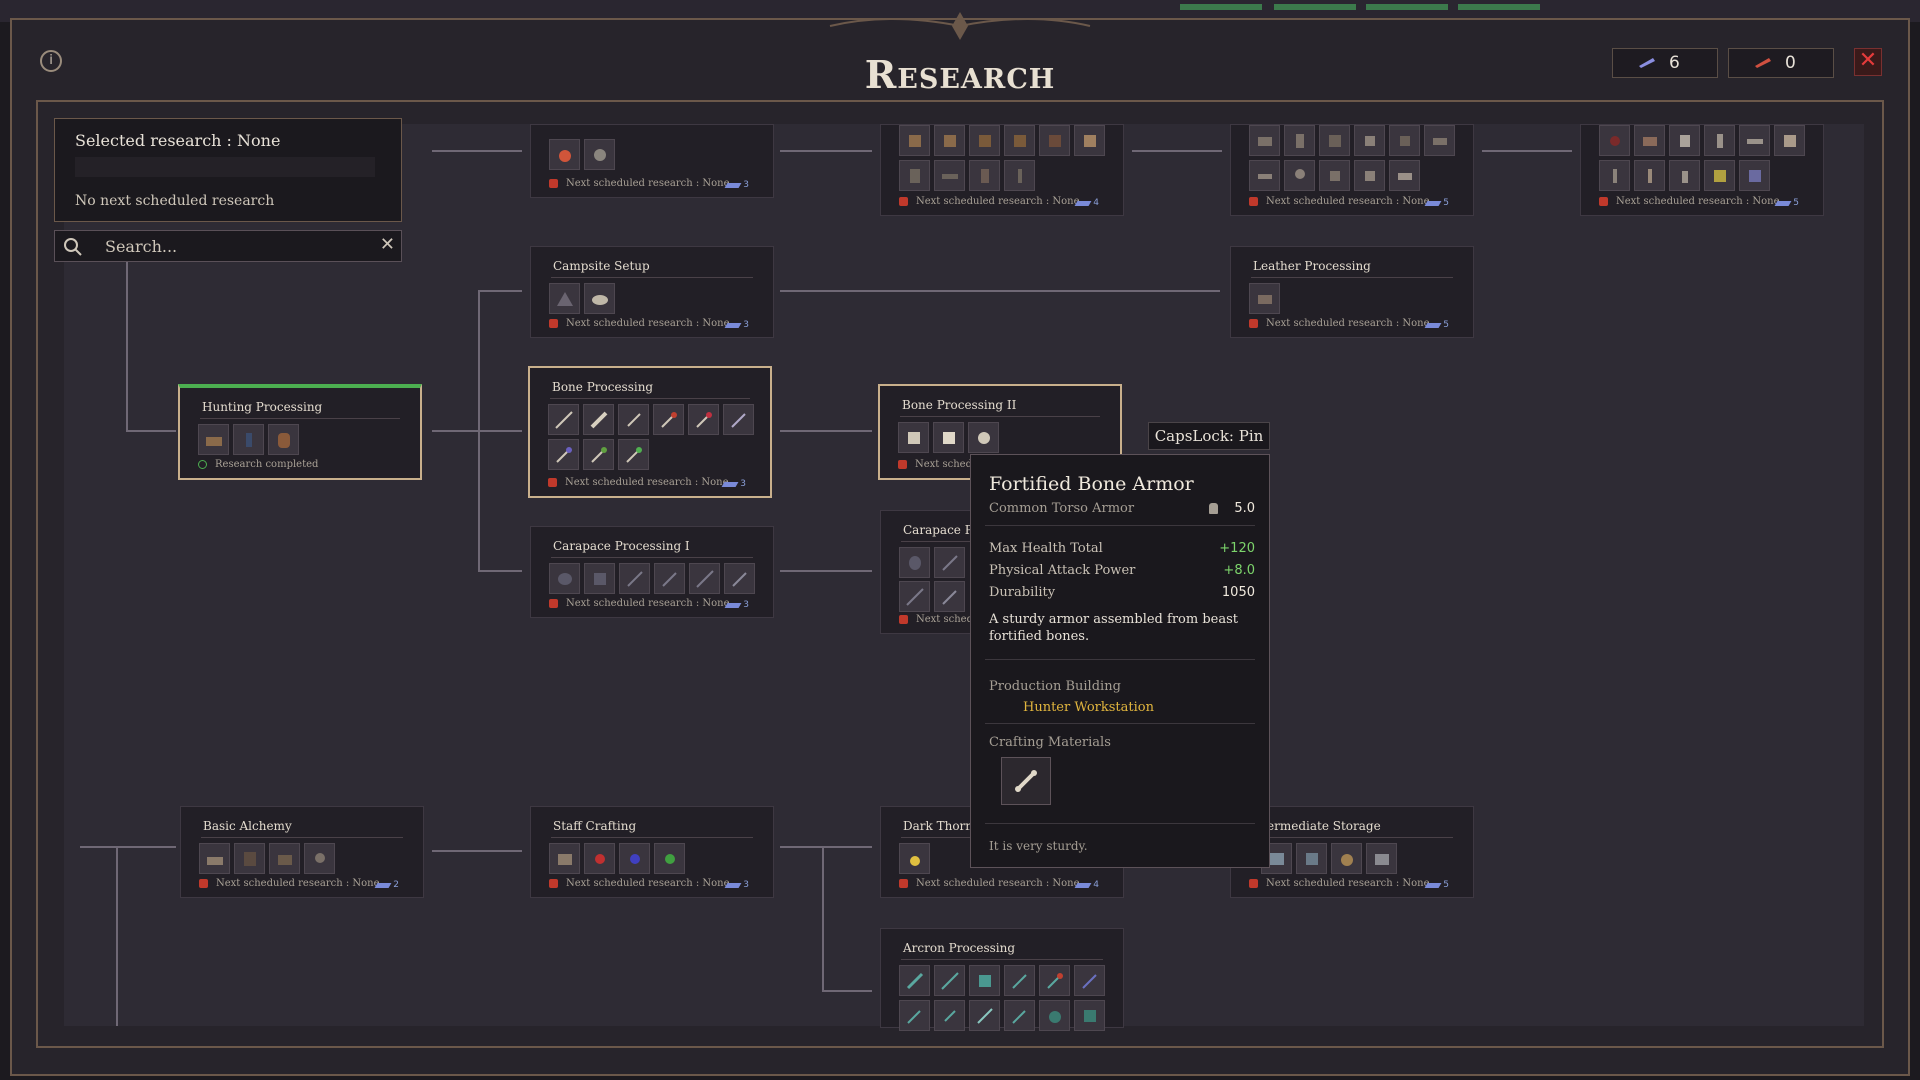  I want to click on research-node-top-4: Next scheduled research : None 5, so click(1702, 170).